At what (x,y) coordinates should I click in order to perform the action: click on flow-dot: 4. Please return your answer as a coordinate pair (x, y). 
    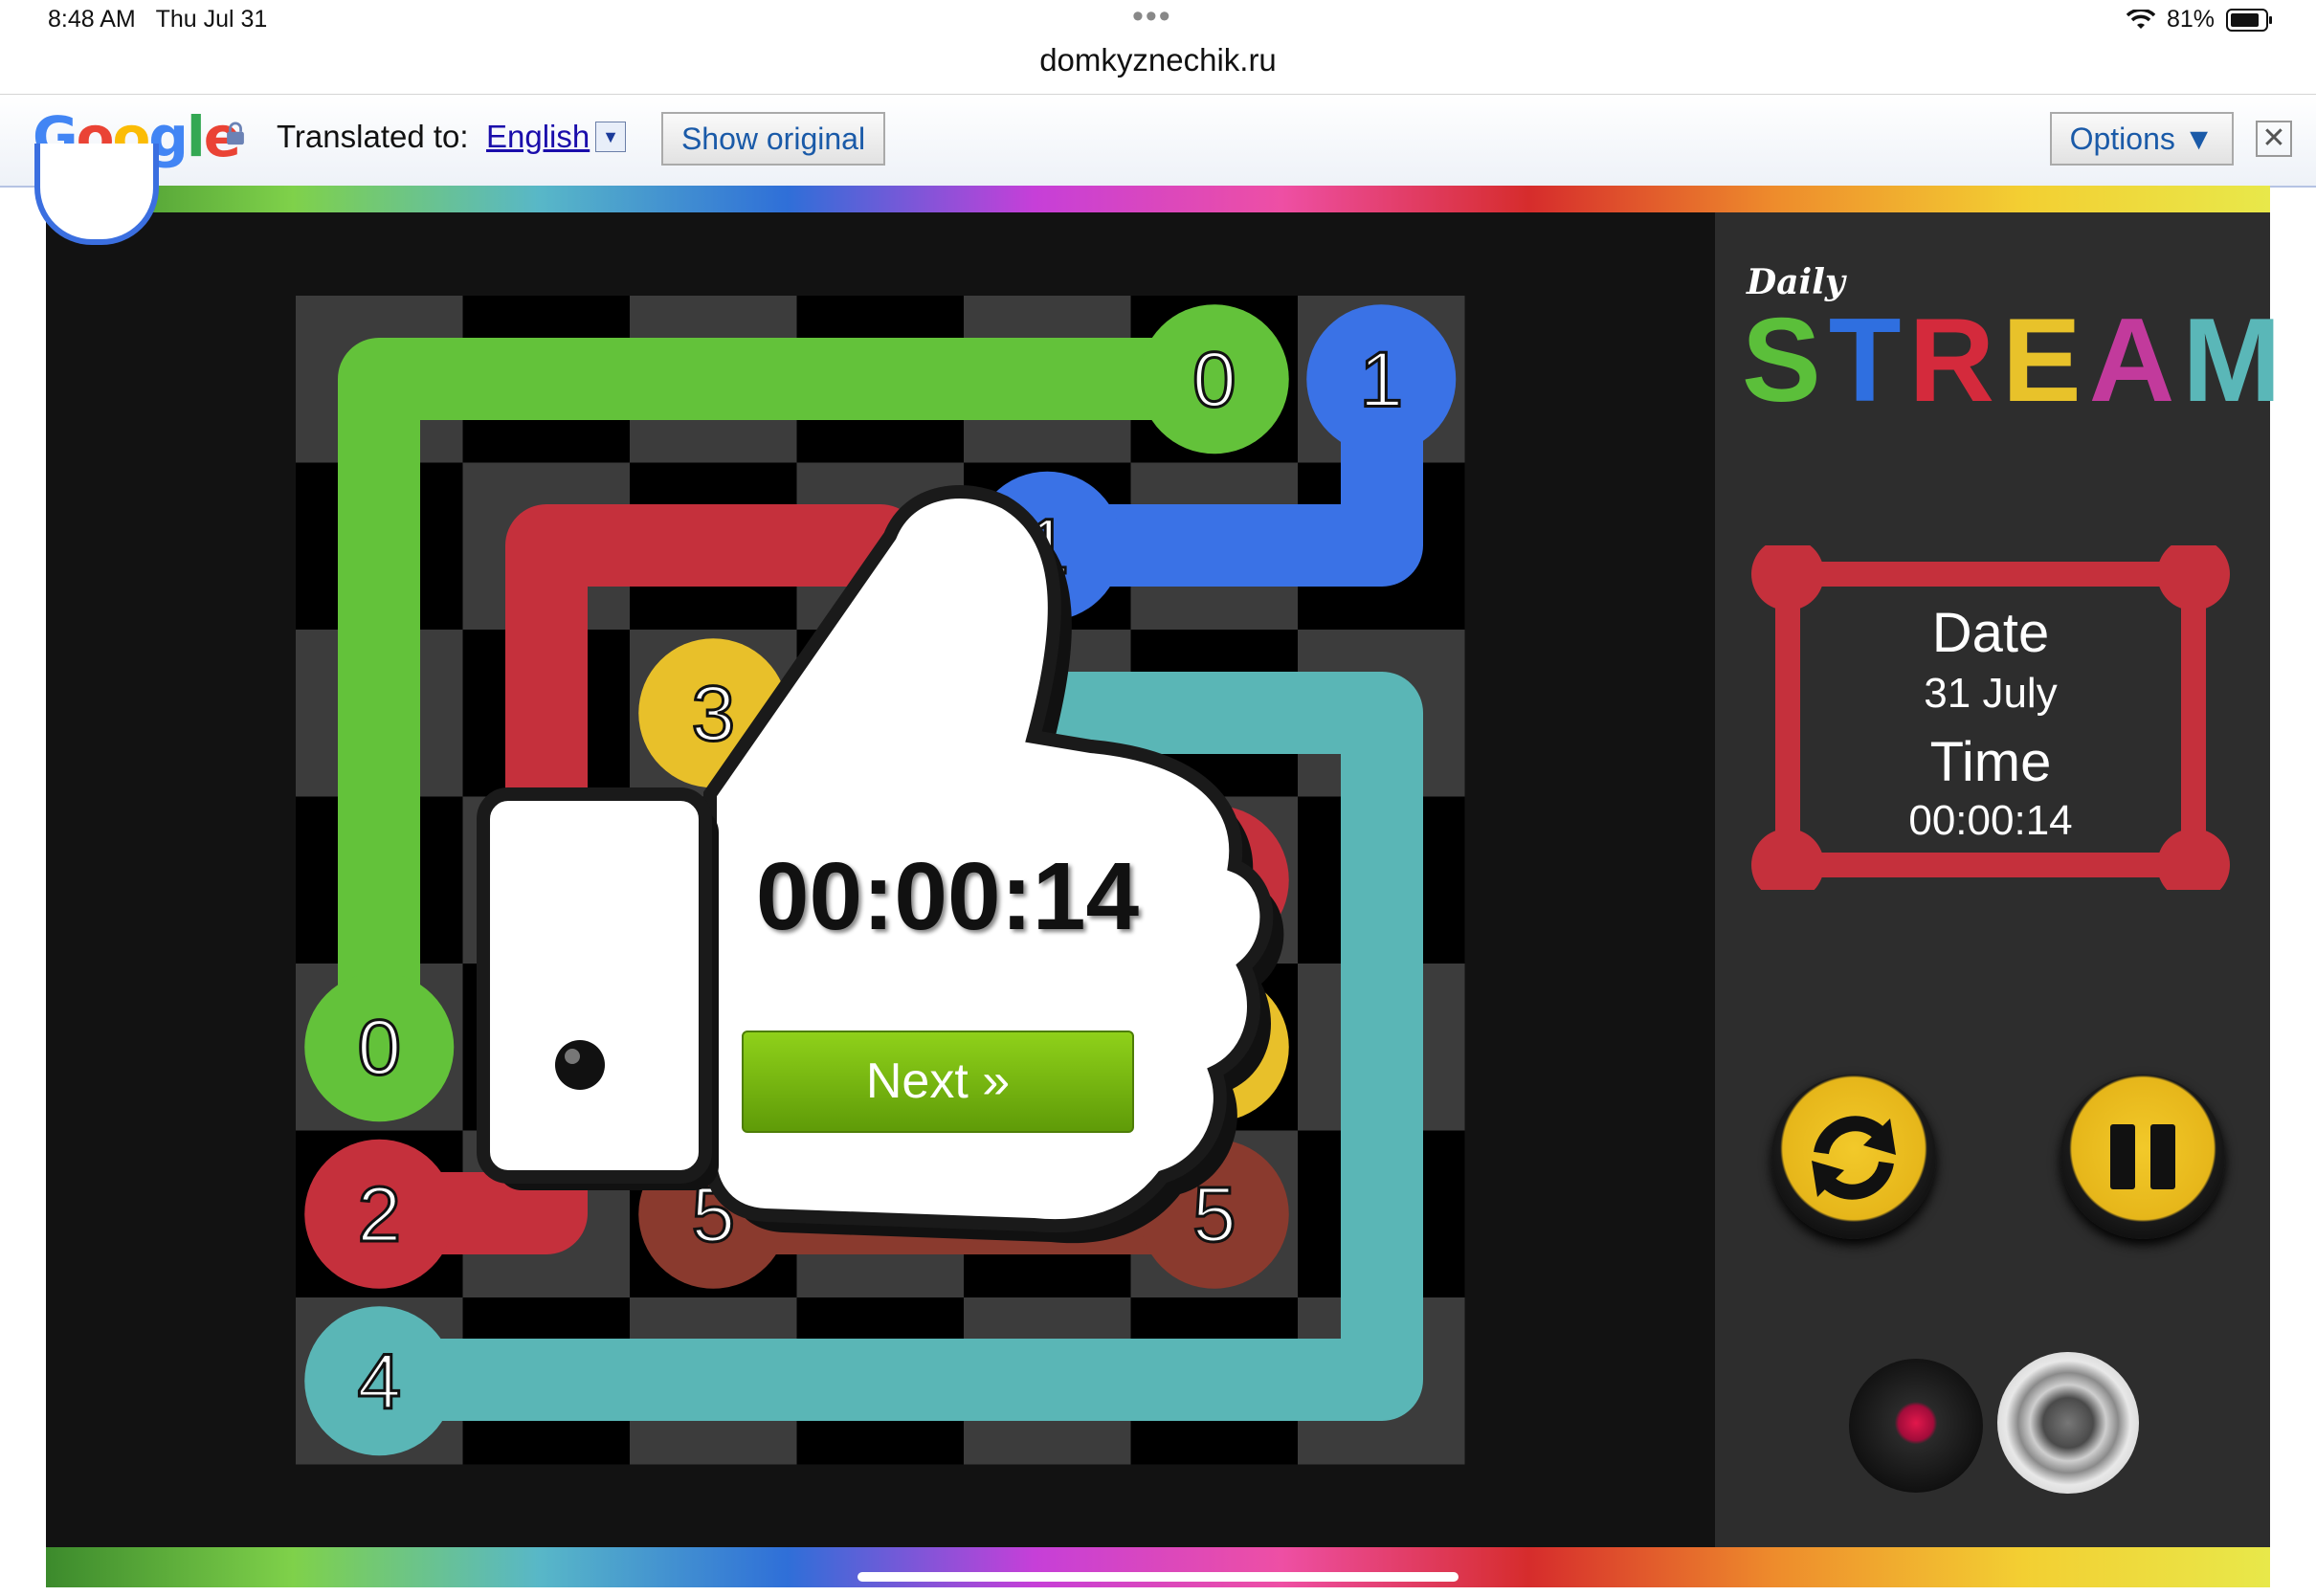
    Looking at the image, I should click on (379, 1381).